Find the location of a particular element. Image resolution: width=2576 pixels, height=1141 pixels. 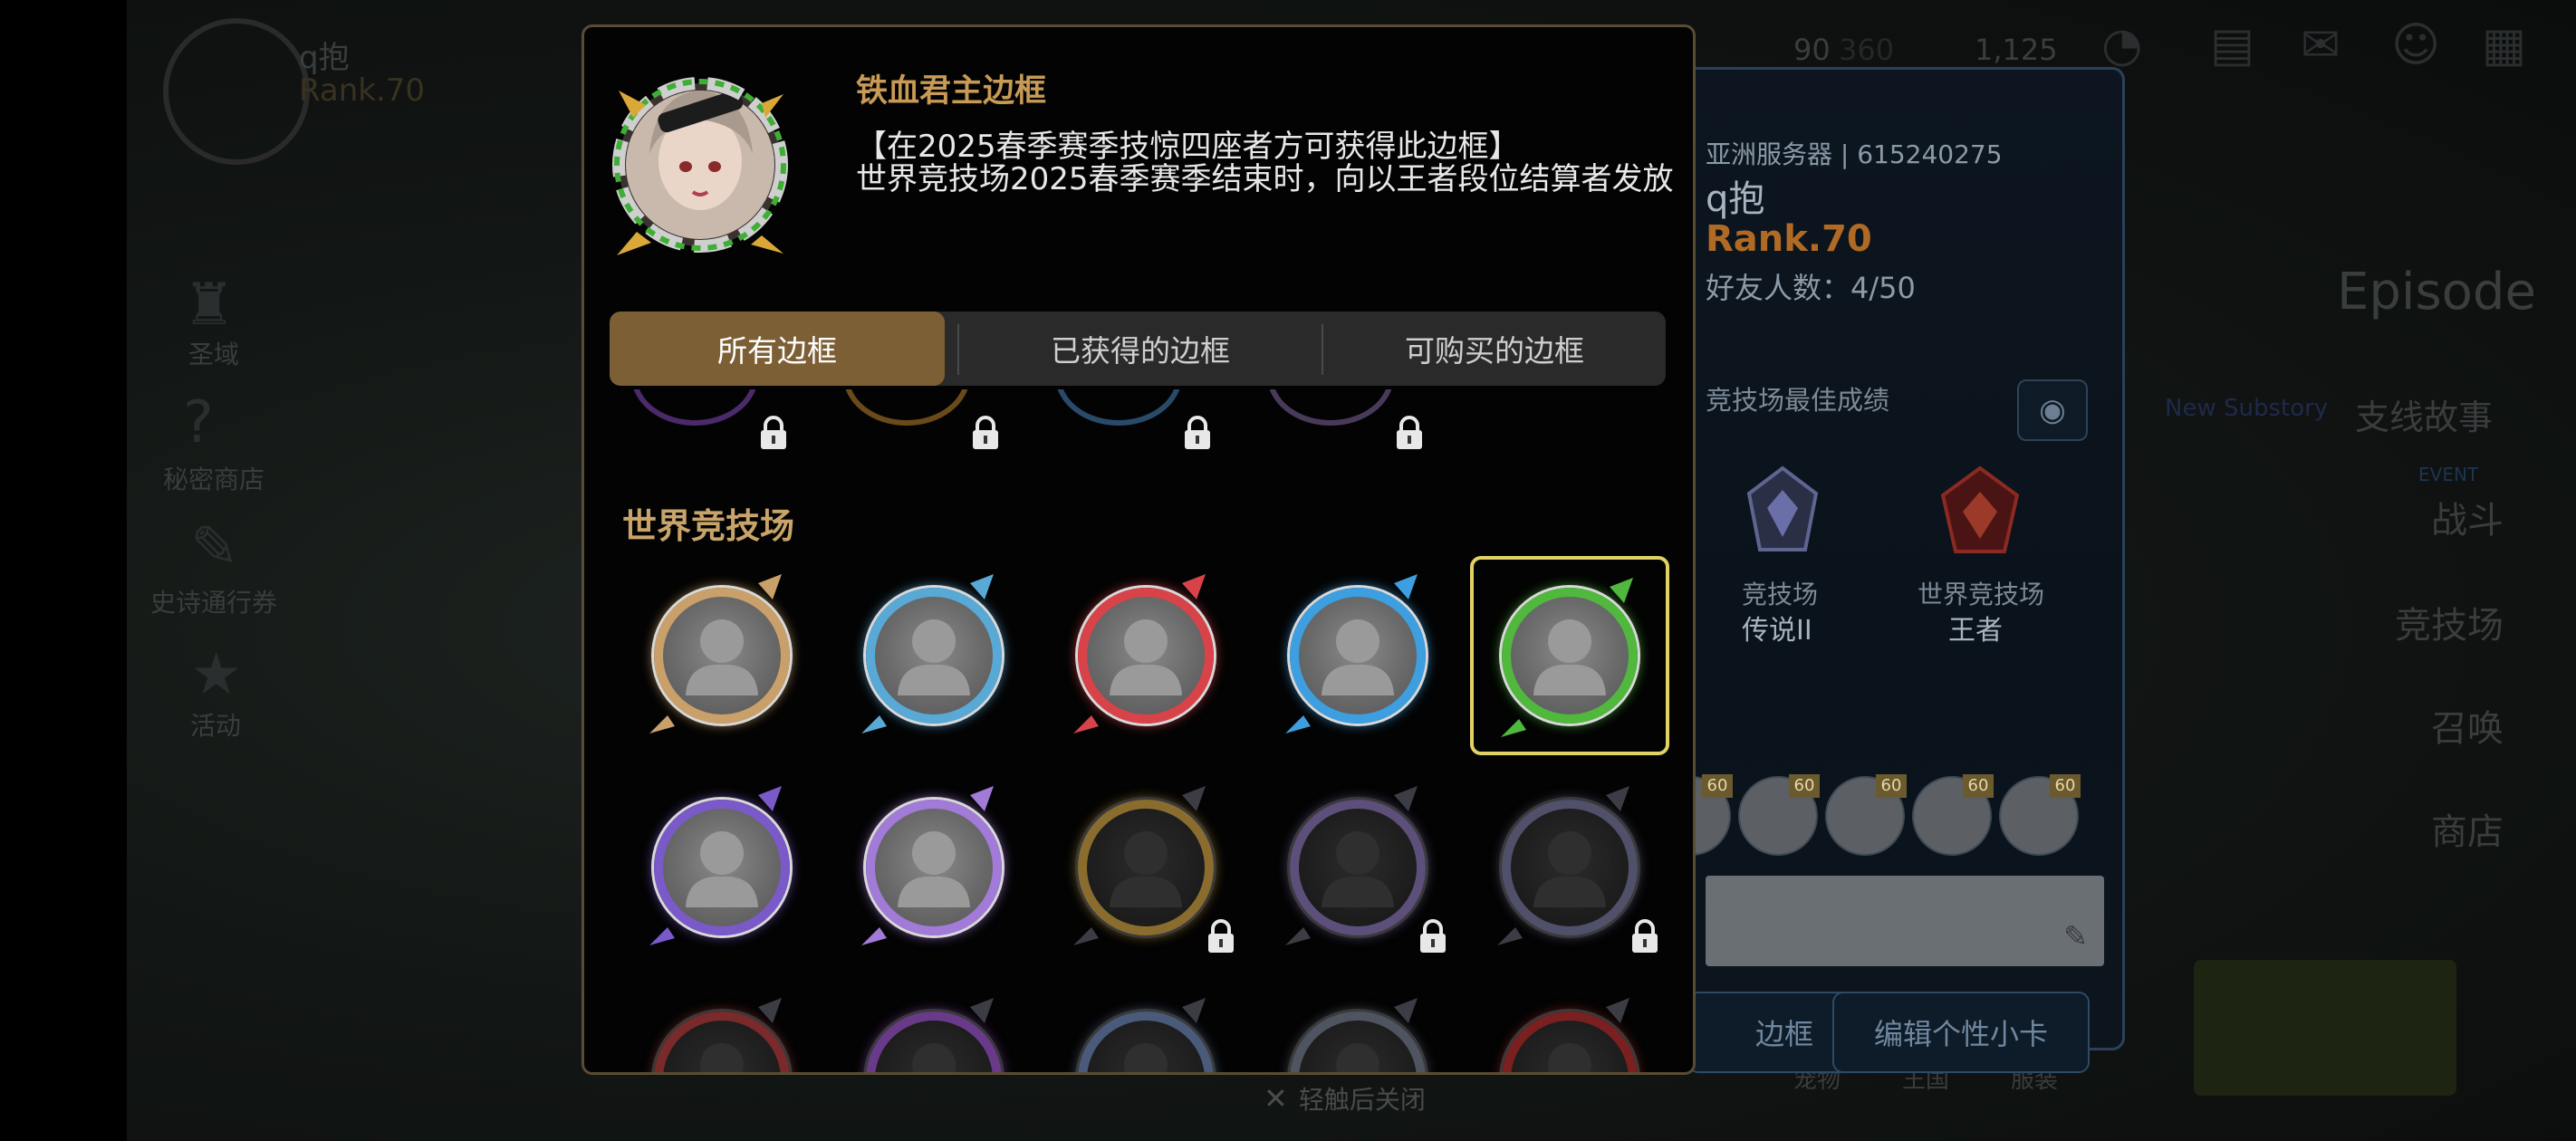

currency-1-max: 360 is located at coordinates (1867, 50).